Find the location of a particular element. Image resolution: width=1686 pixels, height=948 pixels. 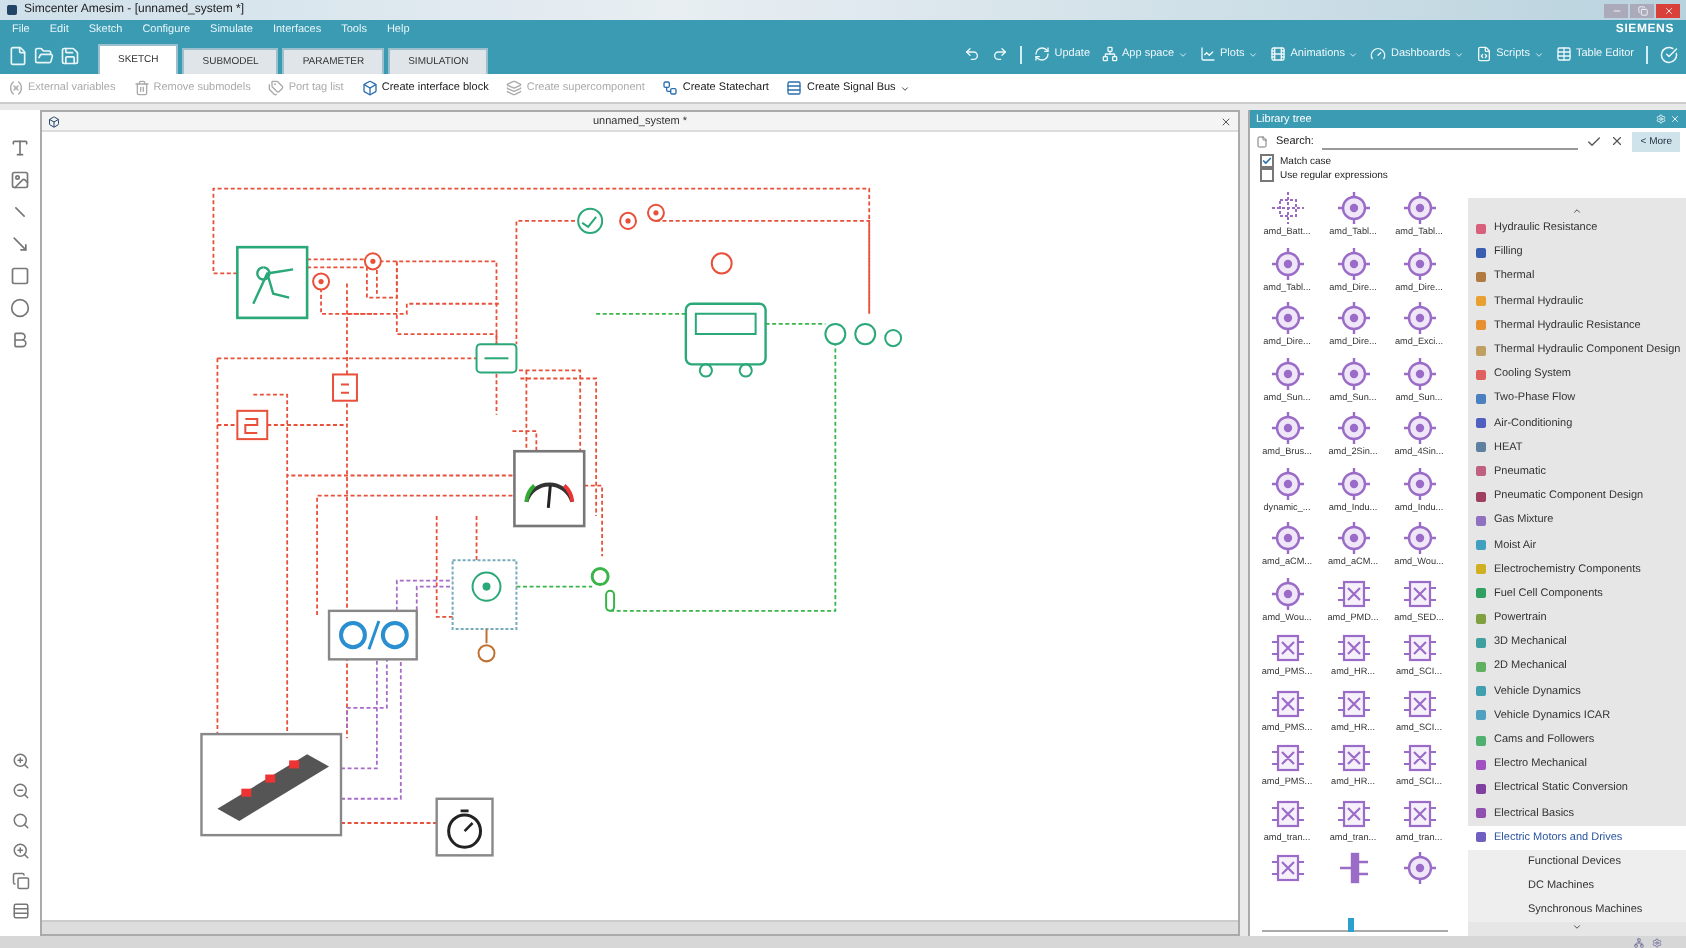

zoom-out-icon is located at coordinates (20, 791).